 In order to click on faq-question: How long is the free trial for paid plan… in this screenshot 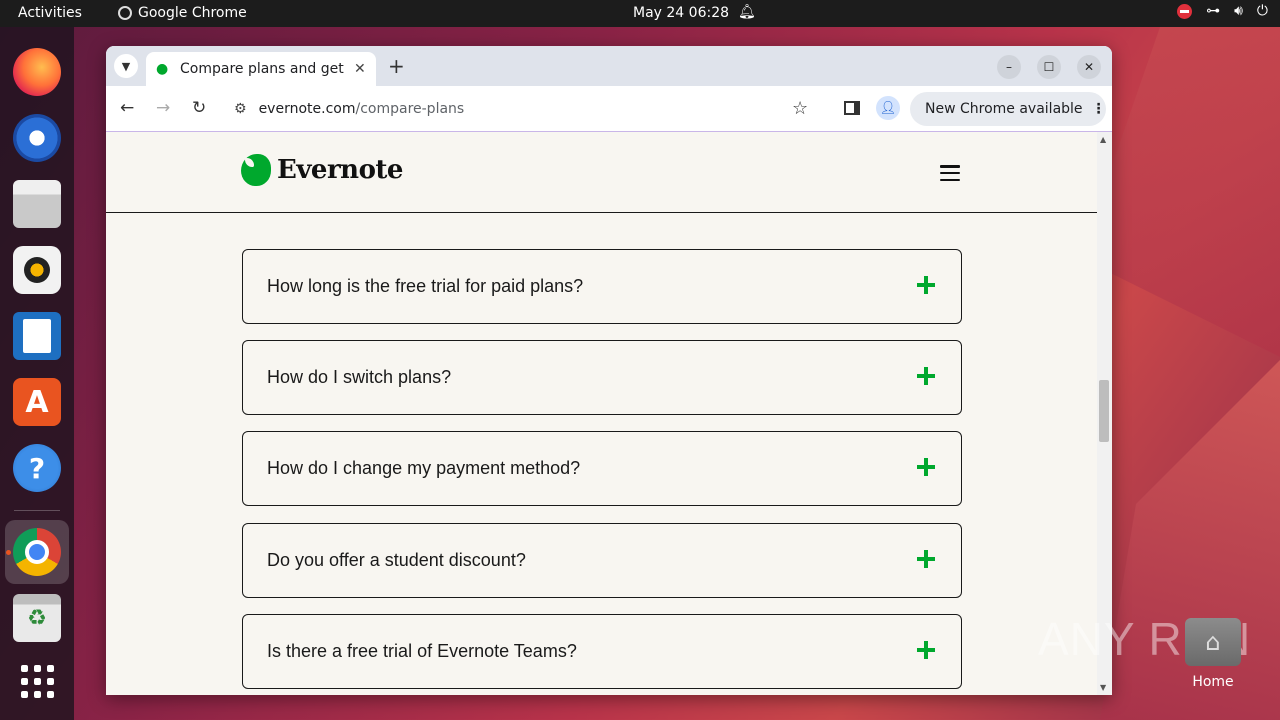, I will do `click(425, 286)`.